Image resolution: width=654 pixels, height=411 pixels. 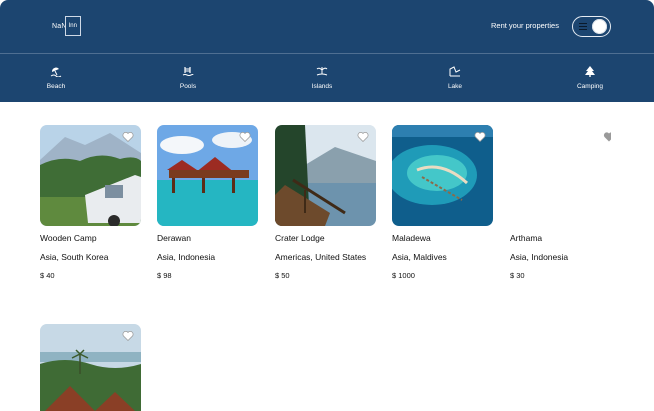 I want to click on lake-icon, so click(x=455, y=71).